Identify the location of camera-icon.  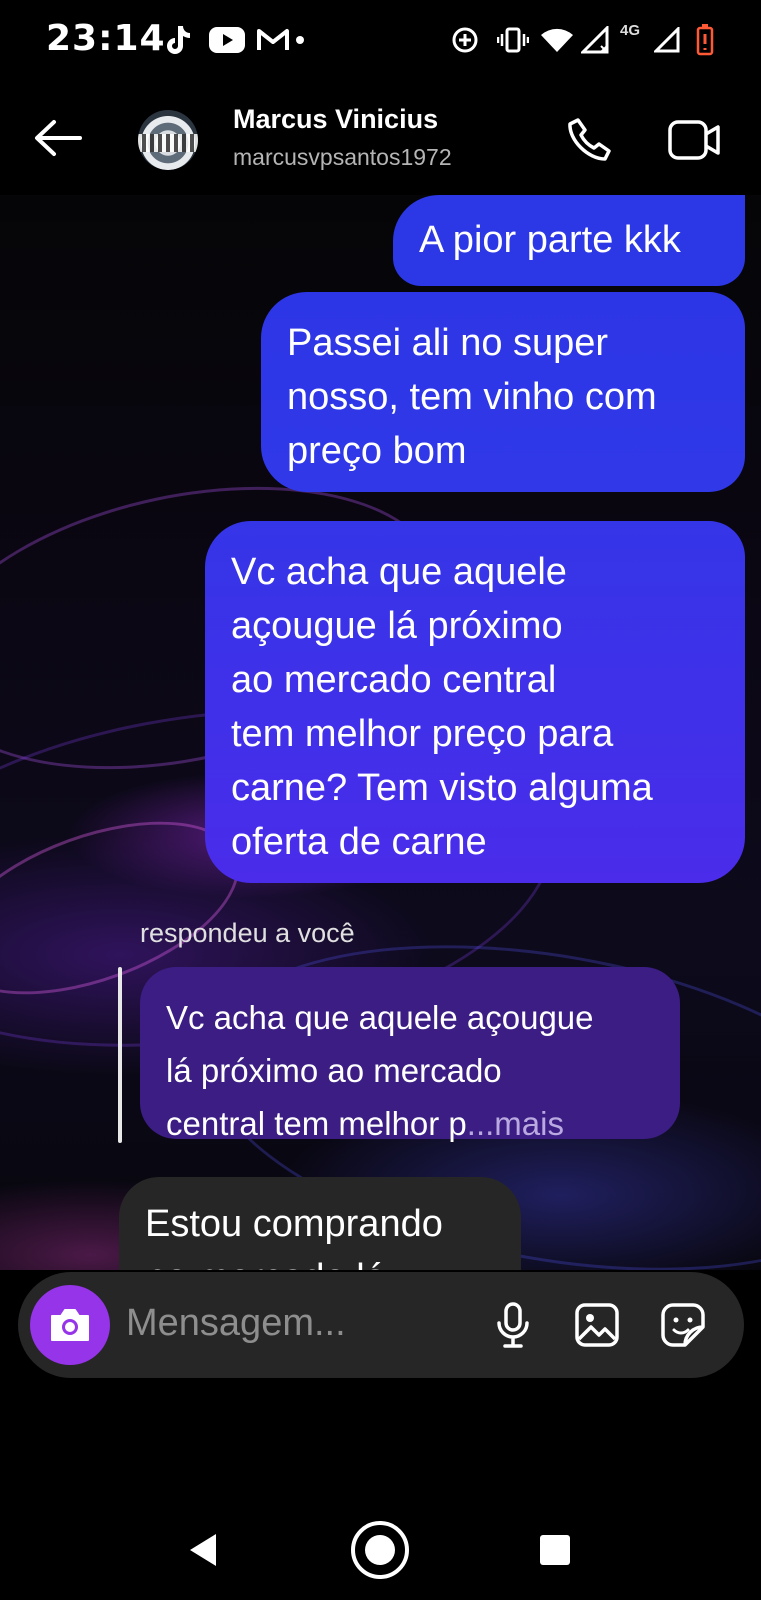
(70, 1325).